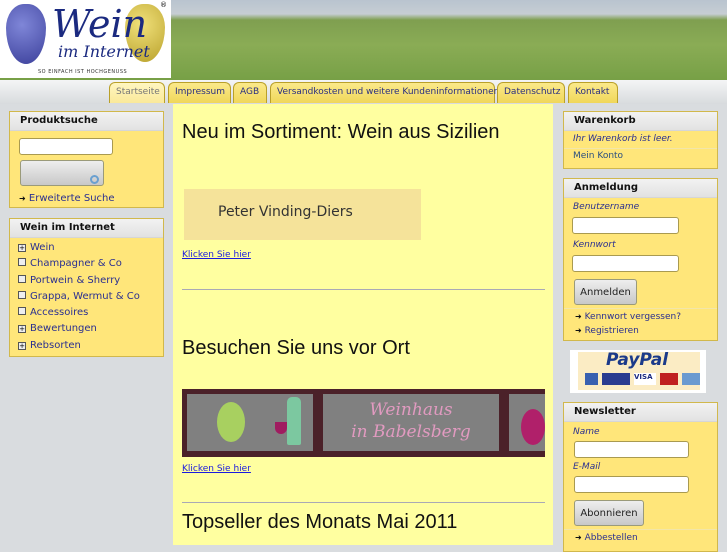 This screenshot has width=727, height=552. I want to click on my-account-link: Mein Konto, so click(640, 156).